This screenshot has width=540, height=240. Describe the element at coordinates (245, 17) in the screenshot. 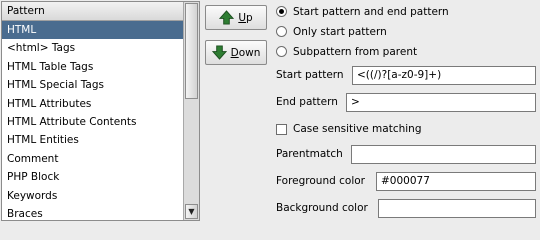

I see `up-button-label: Up` at that location.